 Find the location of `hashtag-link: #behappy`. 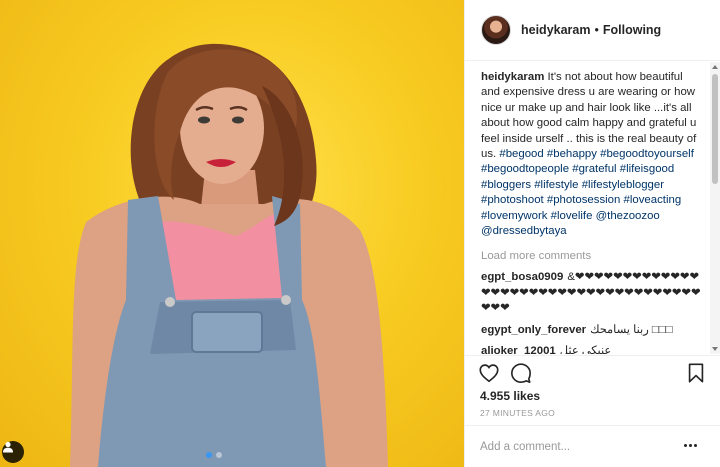

hashtag-link: #behappy is located at coordinates (572, 154).